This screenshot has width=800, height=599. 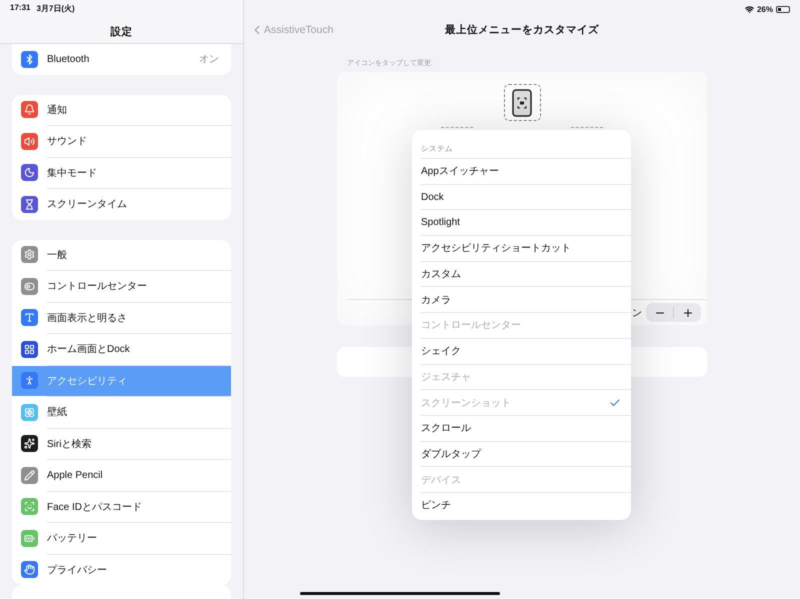 What do you see at coordinates (526, 299) in the screenshot?
I see `popover-item: カメラ` at bounding box center [526, 299].